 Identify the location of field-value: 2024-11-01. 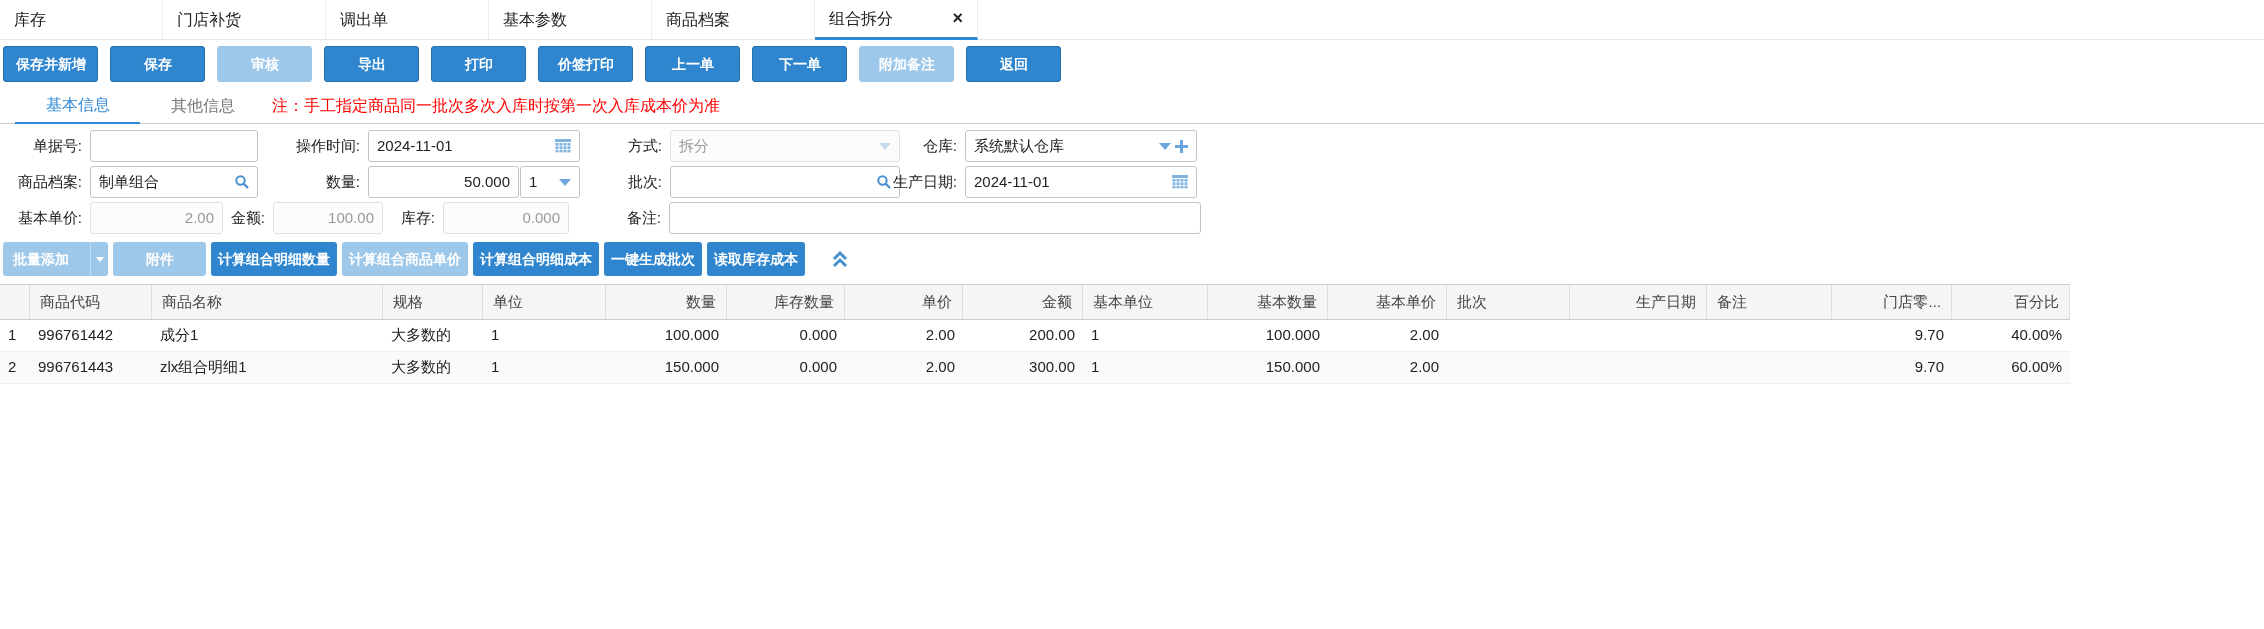
(415, 145).